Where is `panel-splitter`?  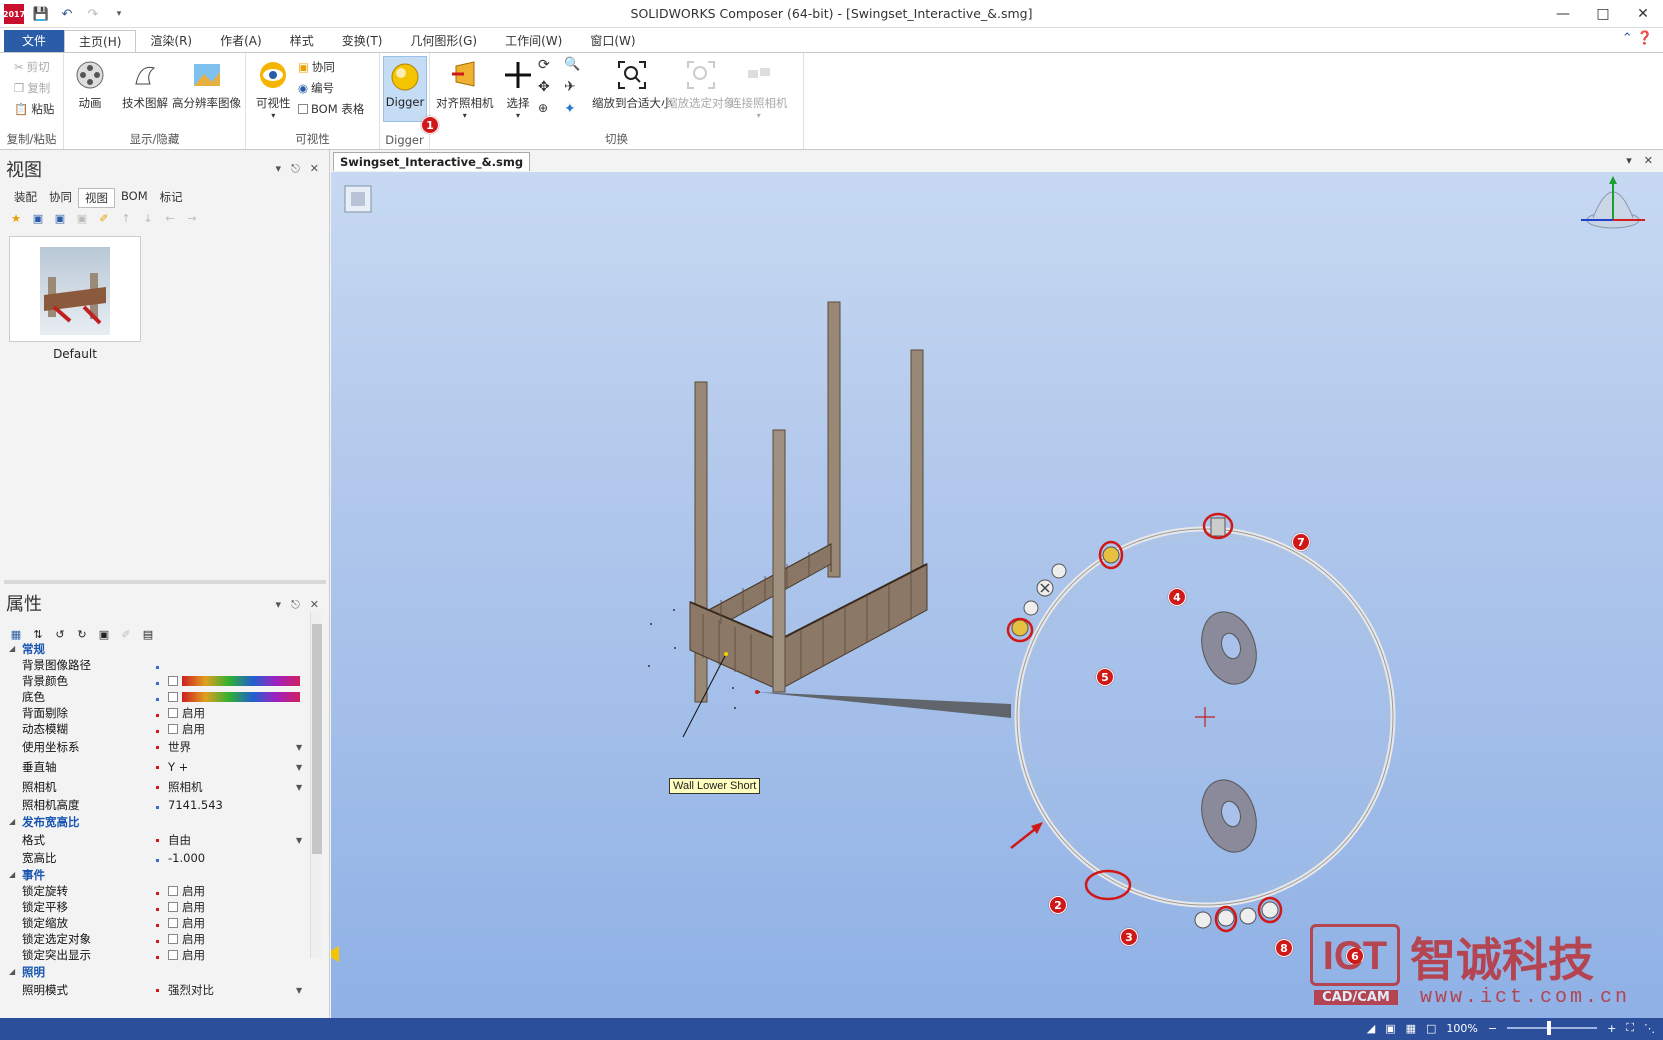 panel-splitter is located at coordinates (165, 582).